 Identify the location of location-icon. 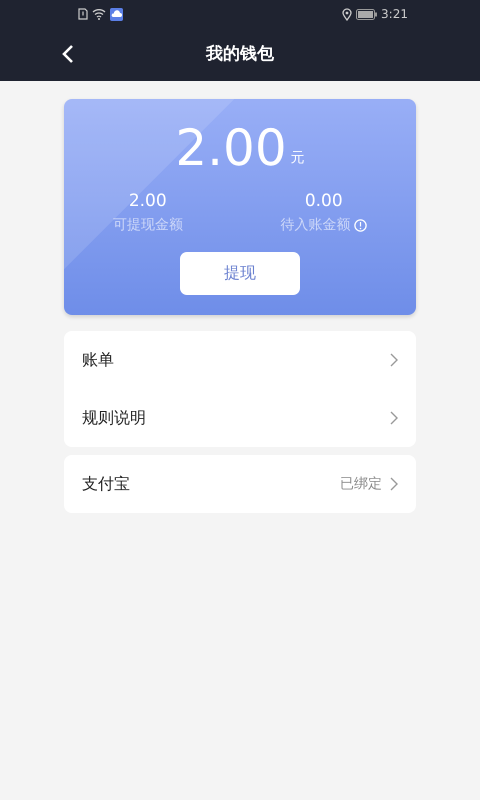
(347, 14).